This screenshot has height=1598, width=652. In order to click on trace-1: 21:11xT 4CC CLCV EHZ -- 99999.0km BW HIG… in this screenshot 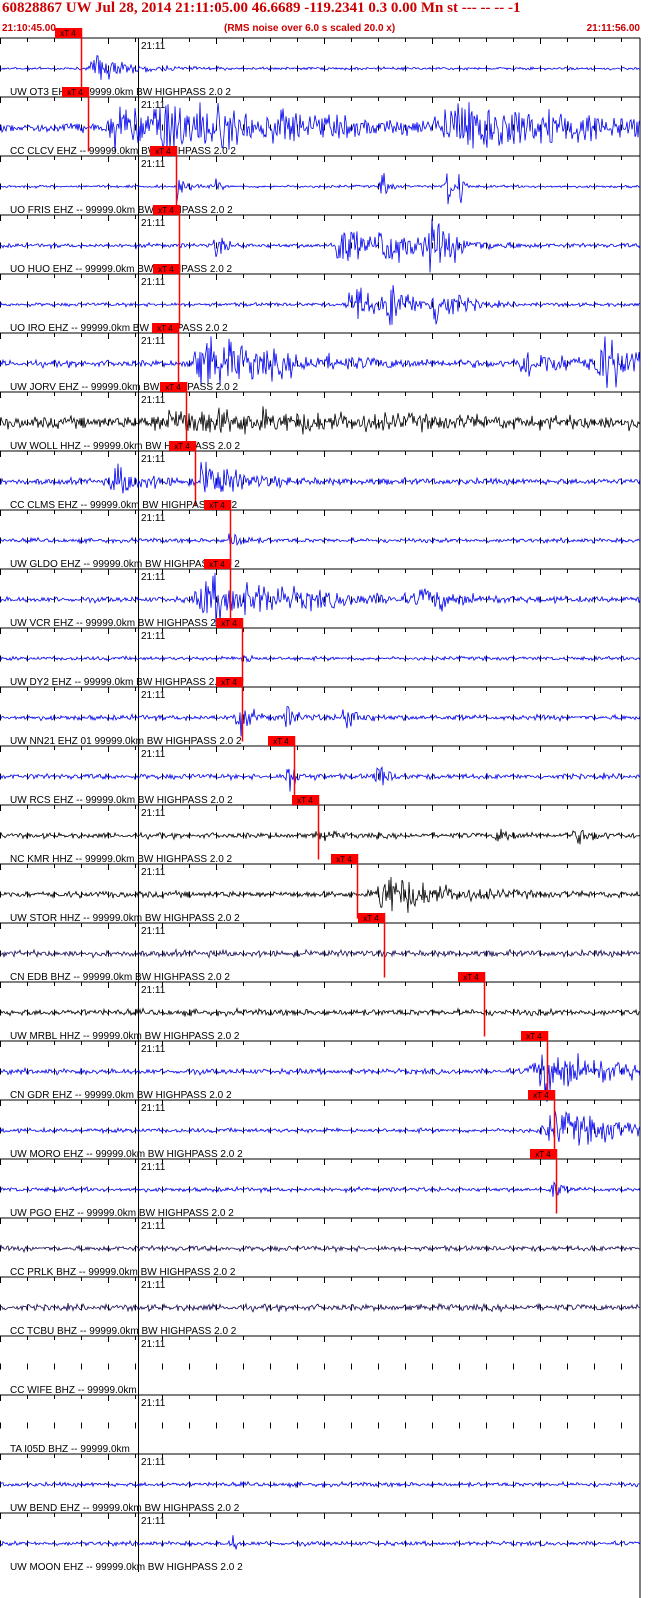, I will do `click(320, 122)`.